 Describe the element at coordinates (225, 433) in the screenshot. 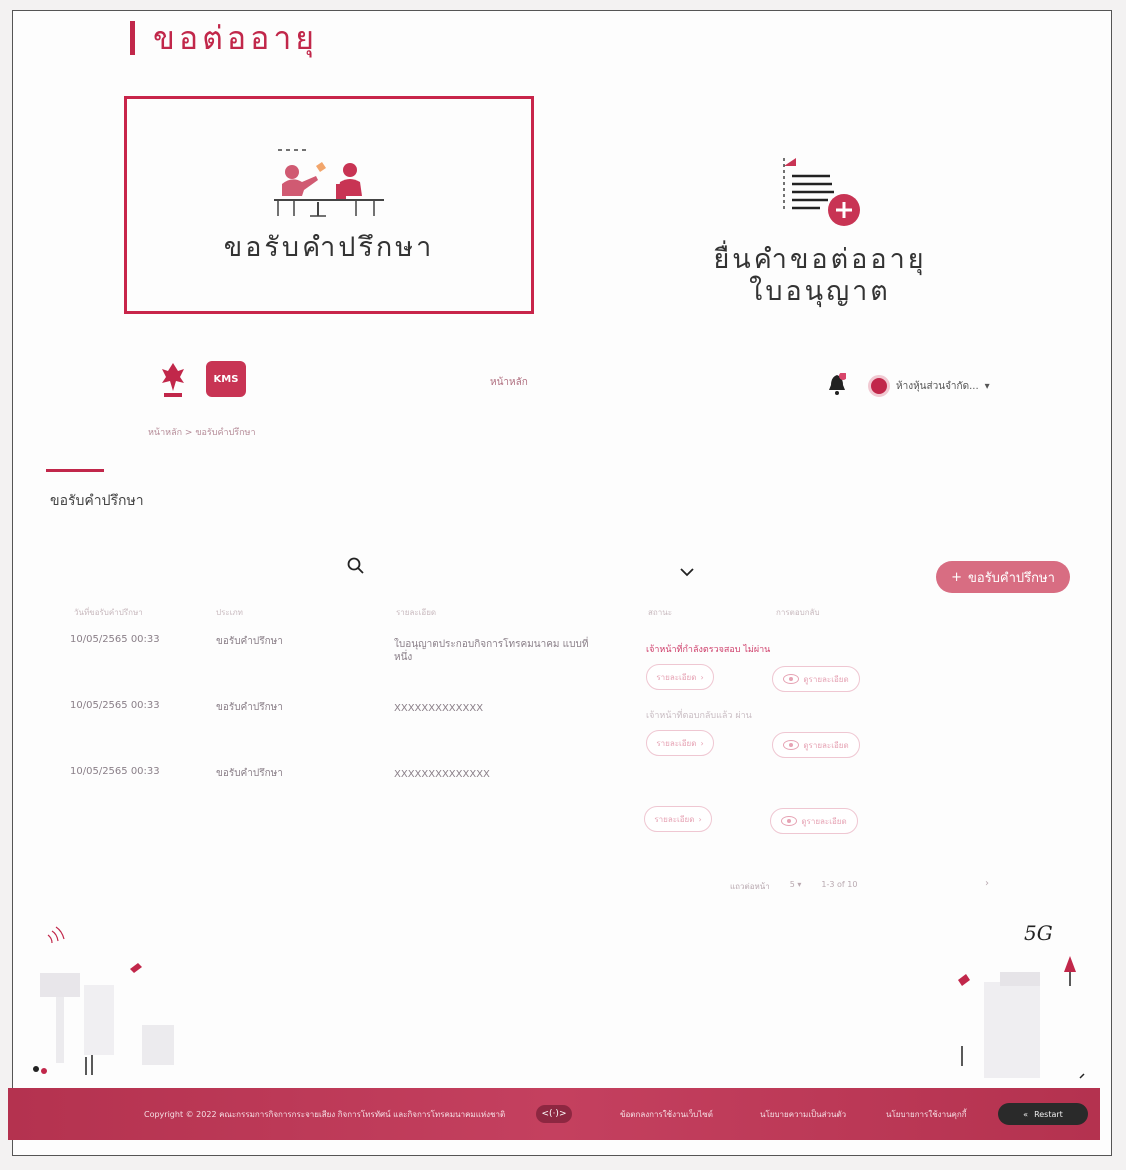

I see `breadcrumb-current: ขอรับคำปรึกษา` at that location.